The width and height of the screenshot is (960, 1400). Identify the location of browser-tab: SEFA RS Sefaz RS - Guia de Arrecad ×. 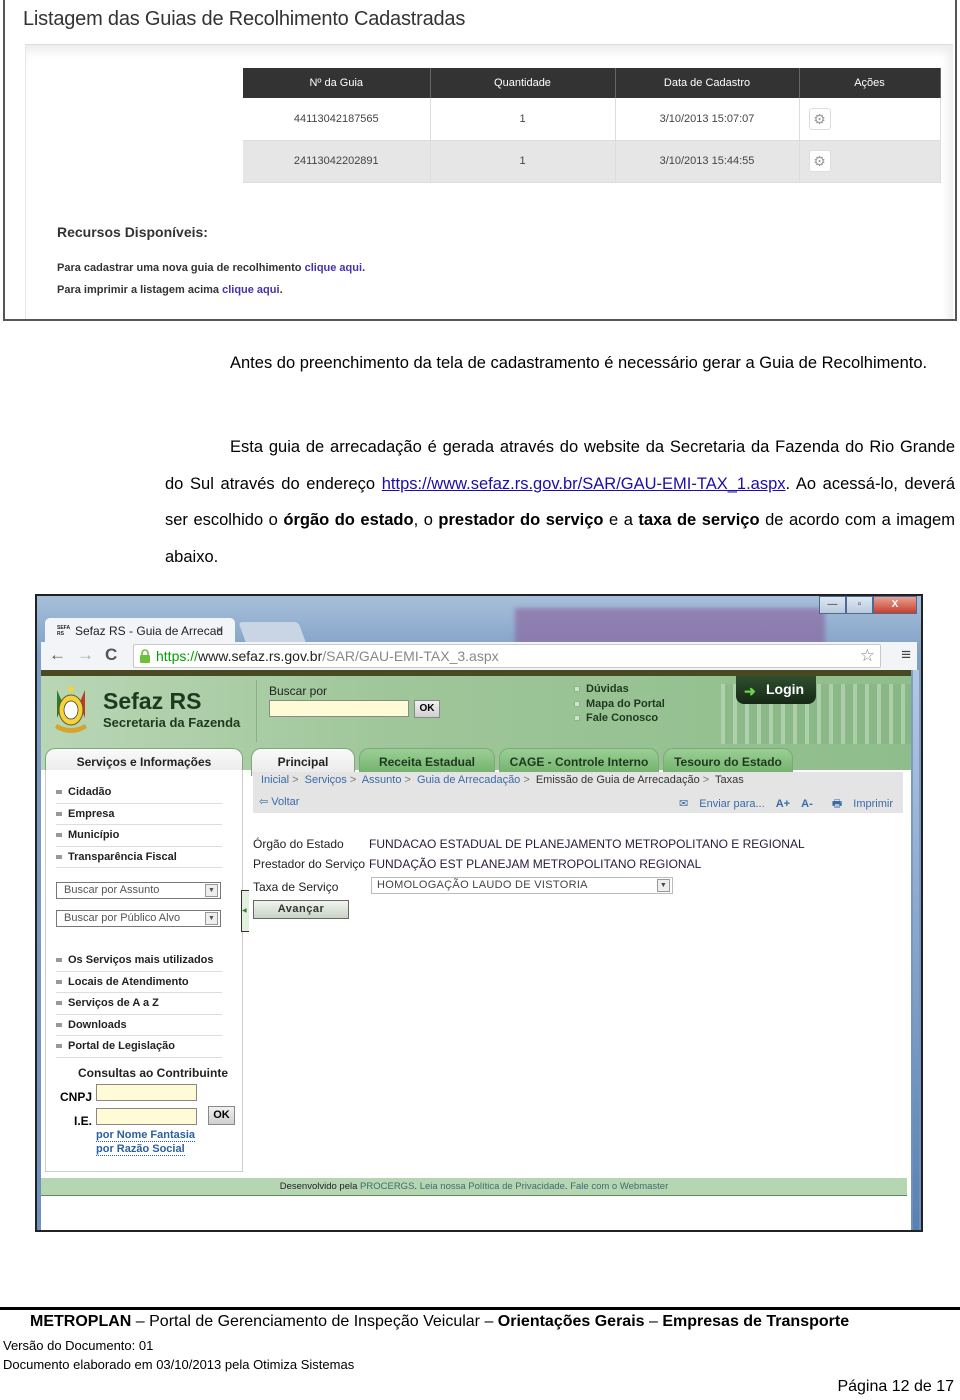
(140, 631).